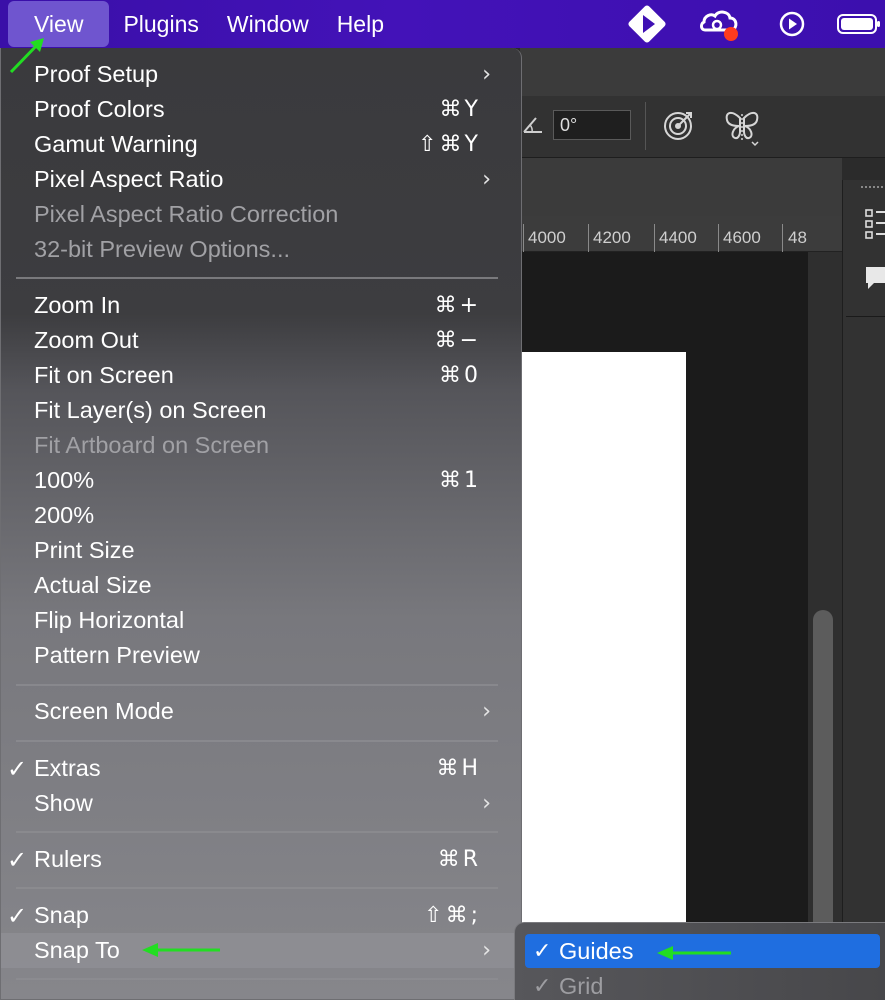 This screenshot has height=1000, width=885. What do you see at coordinates (678, 237) in the screenshot?
I see `ruler-label: 4400` at bounding box center [678, 237].